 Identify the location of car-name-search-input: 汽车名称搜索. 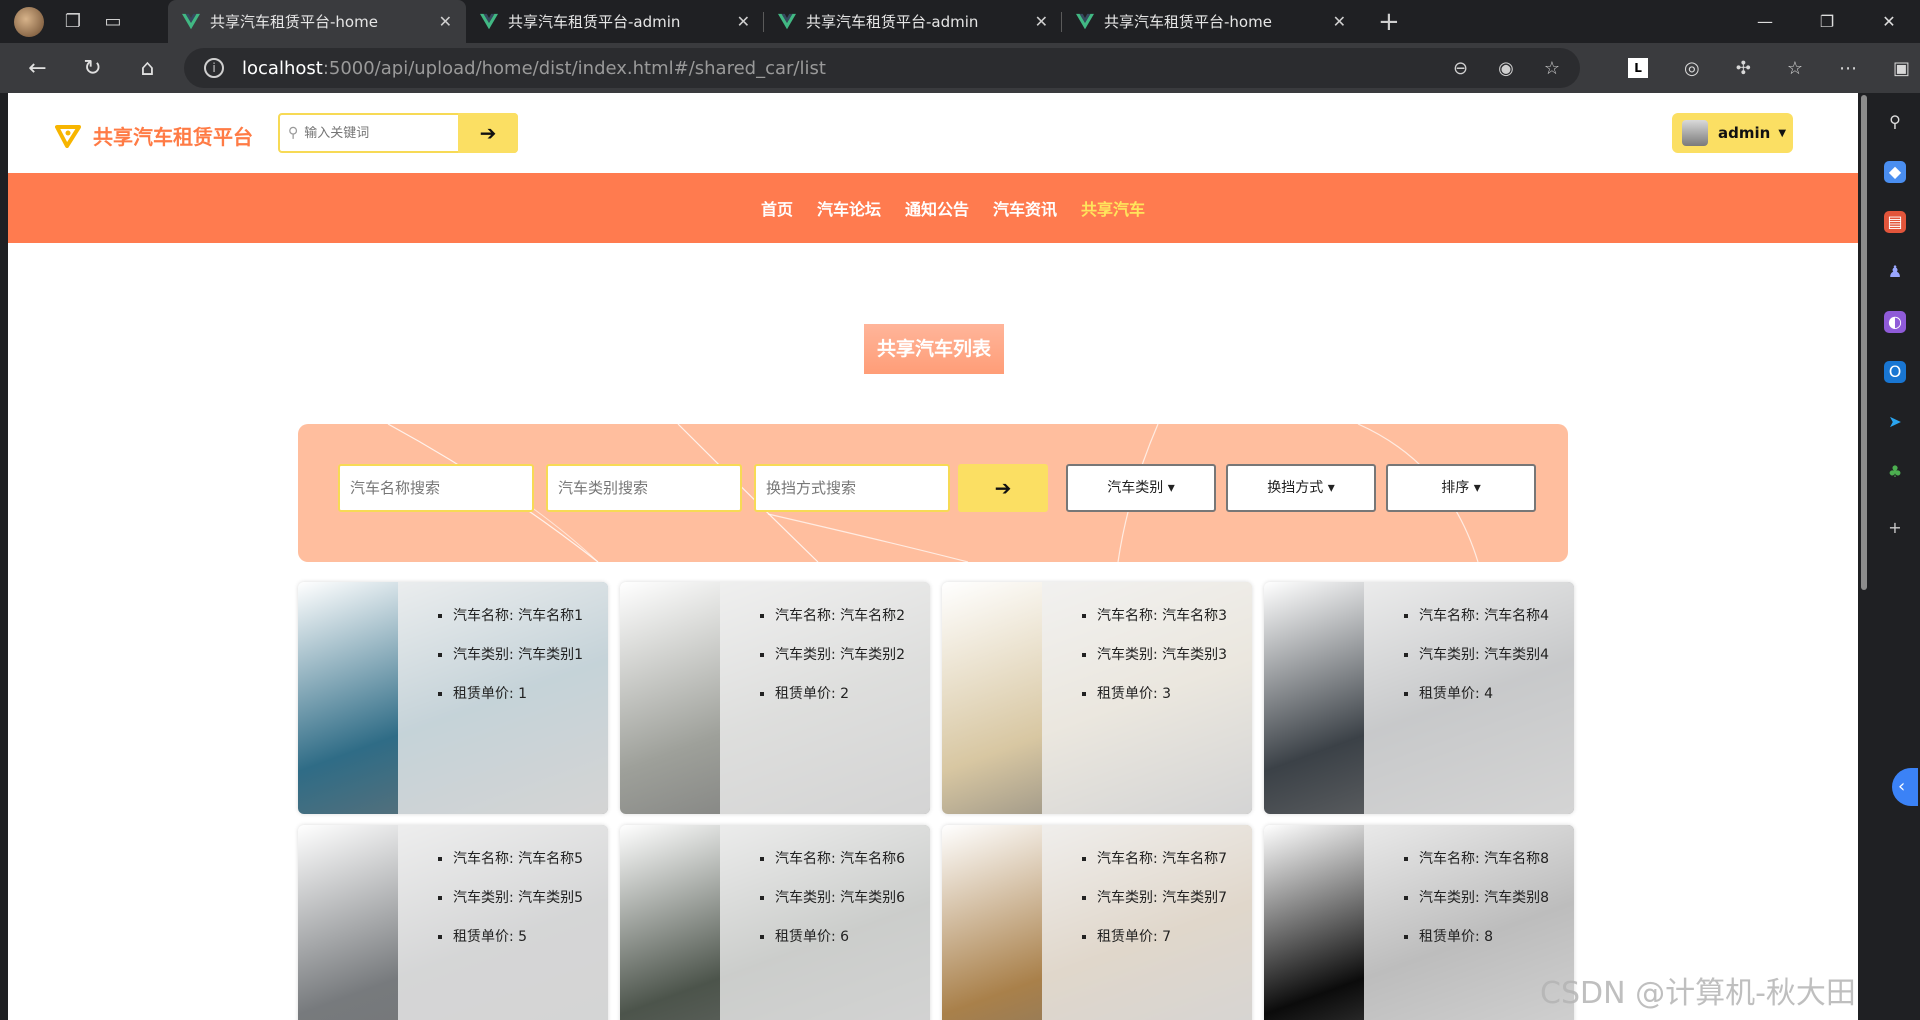
(436, 488).